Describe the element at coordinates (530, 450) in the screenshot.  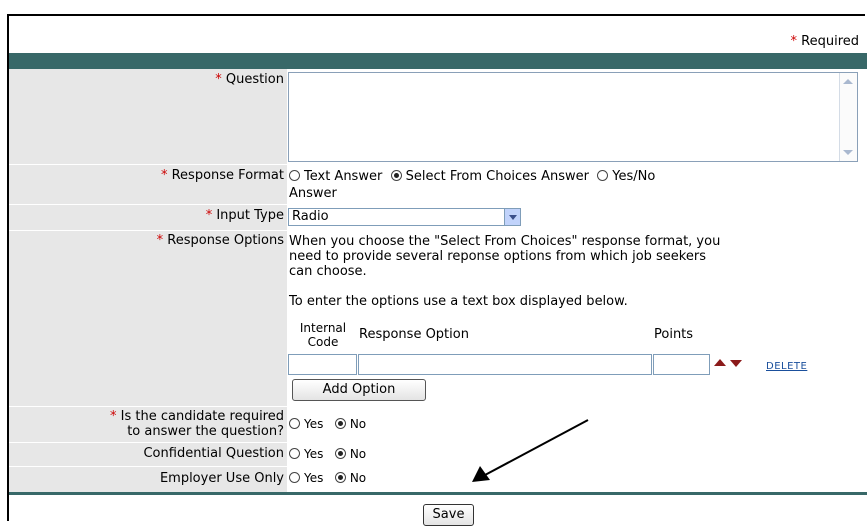
I see `pointer-arrow-annotation` at that location.